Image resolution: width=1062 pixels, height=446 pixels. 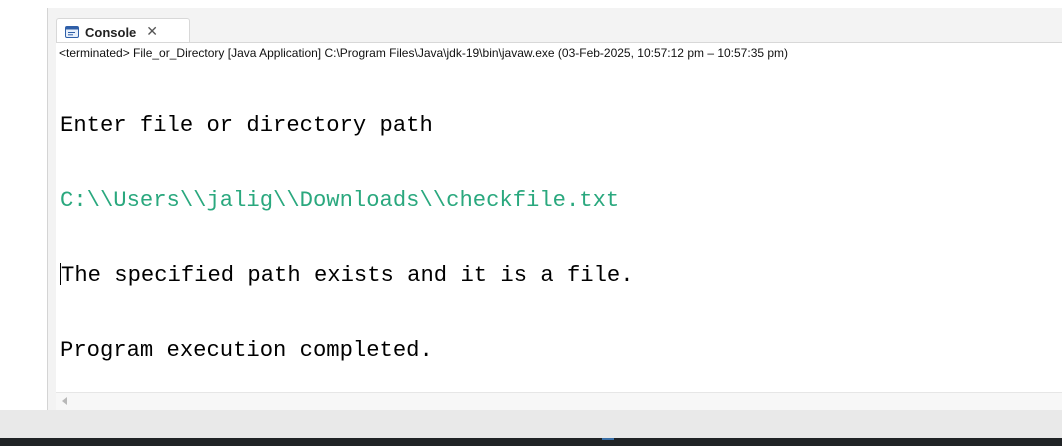 I want to click on window-left-edge, so click(x=6, y=223).